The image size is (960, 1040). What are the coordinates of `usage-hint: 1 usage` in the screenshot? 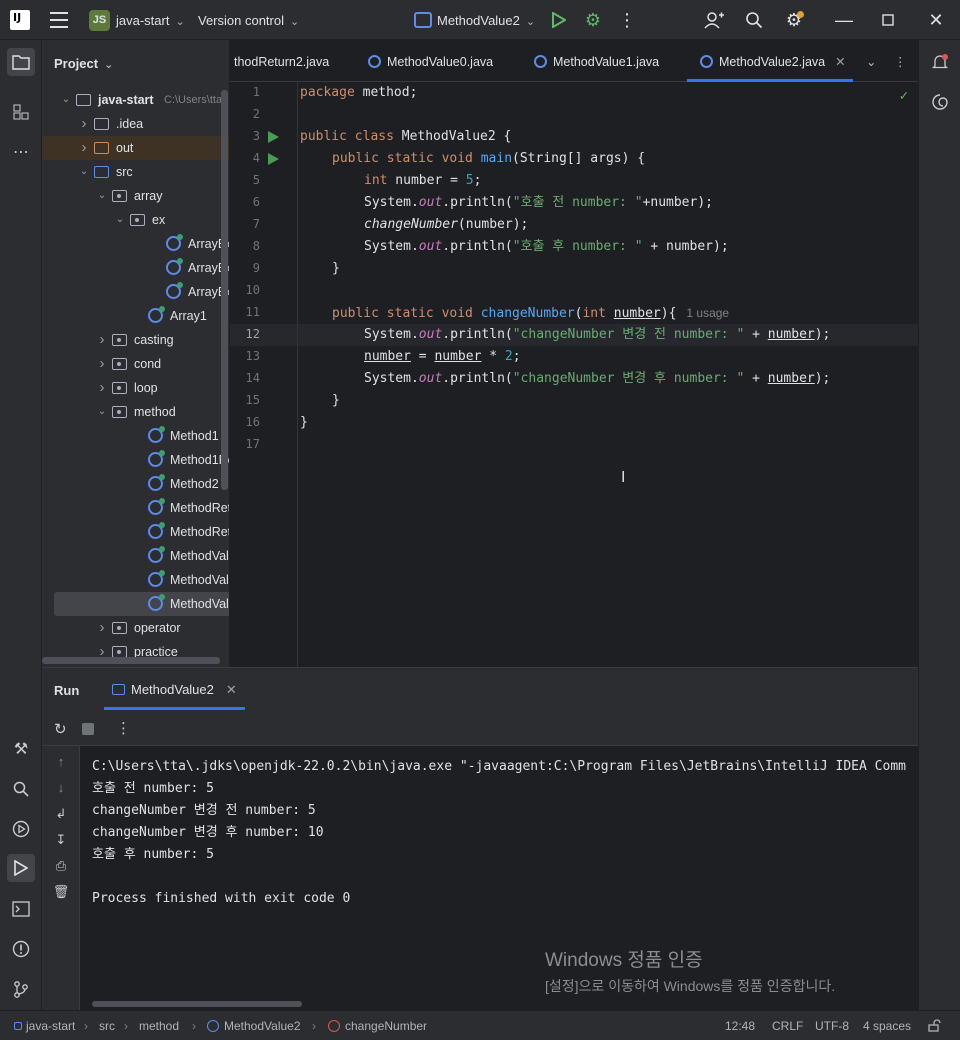 It's located at (707, 313).